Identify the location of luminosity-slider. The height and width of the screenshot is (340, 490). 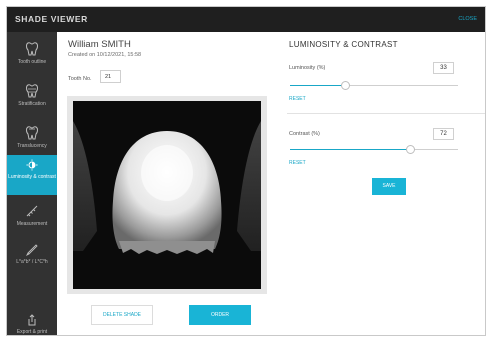
(374, 85).